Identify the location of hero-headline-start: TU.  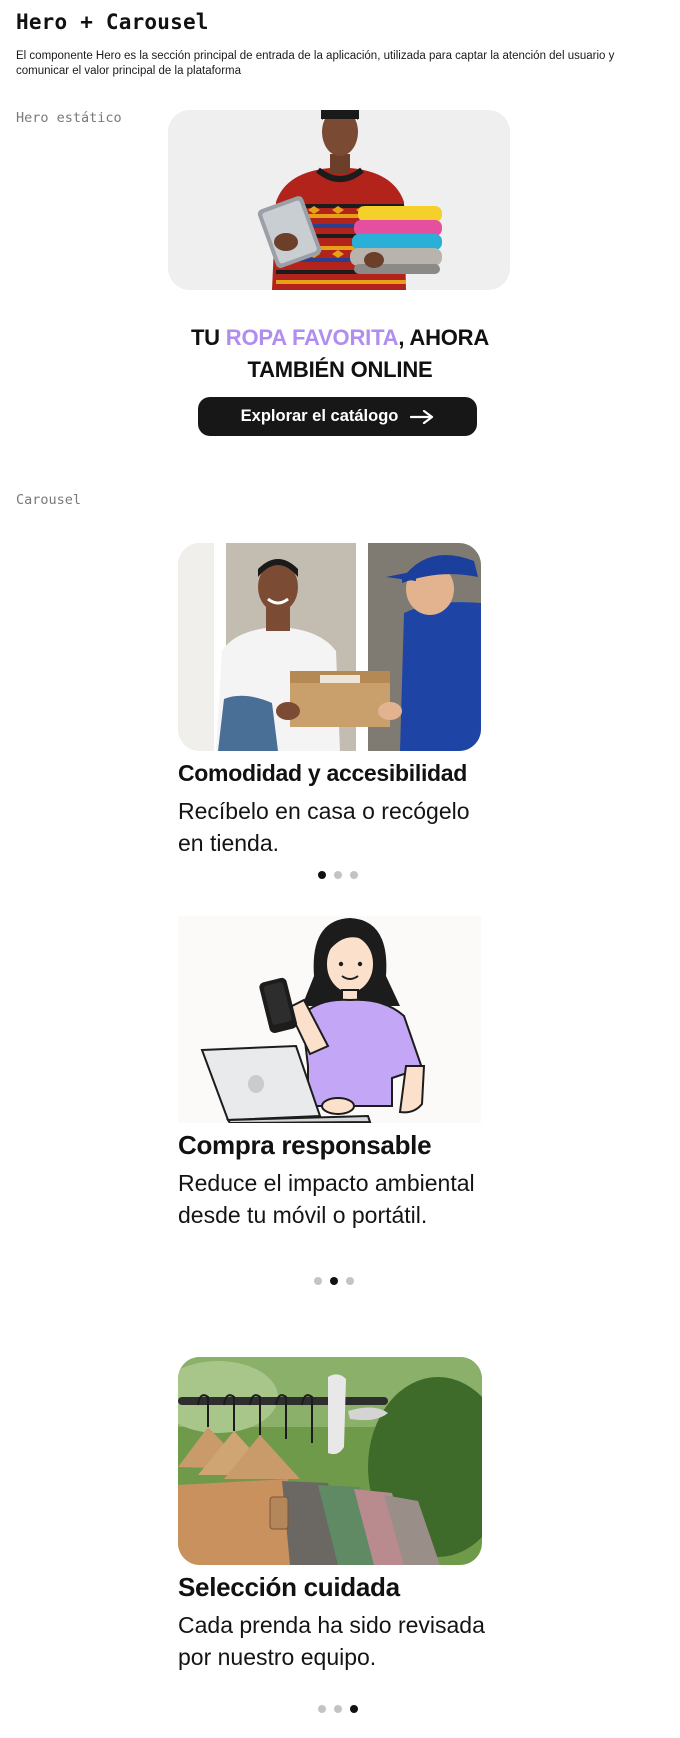
(208, 337).